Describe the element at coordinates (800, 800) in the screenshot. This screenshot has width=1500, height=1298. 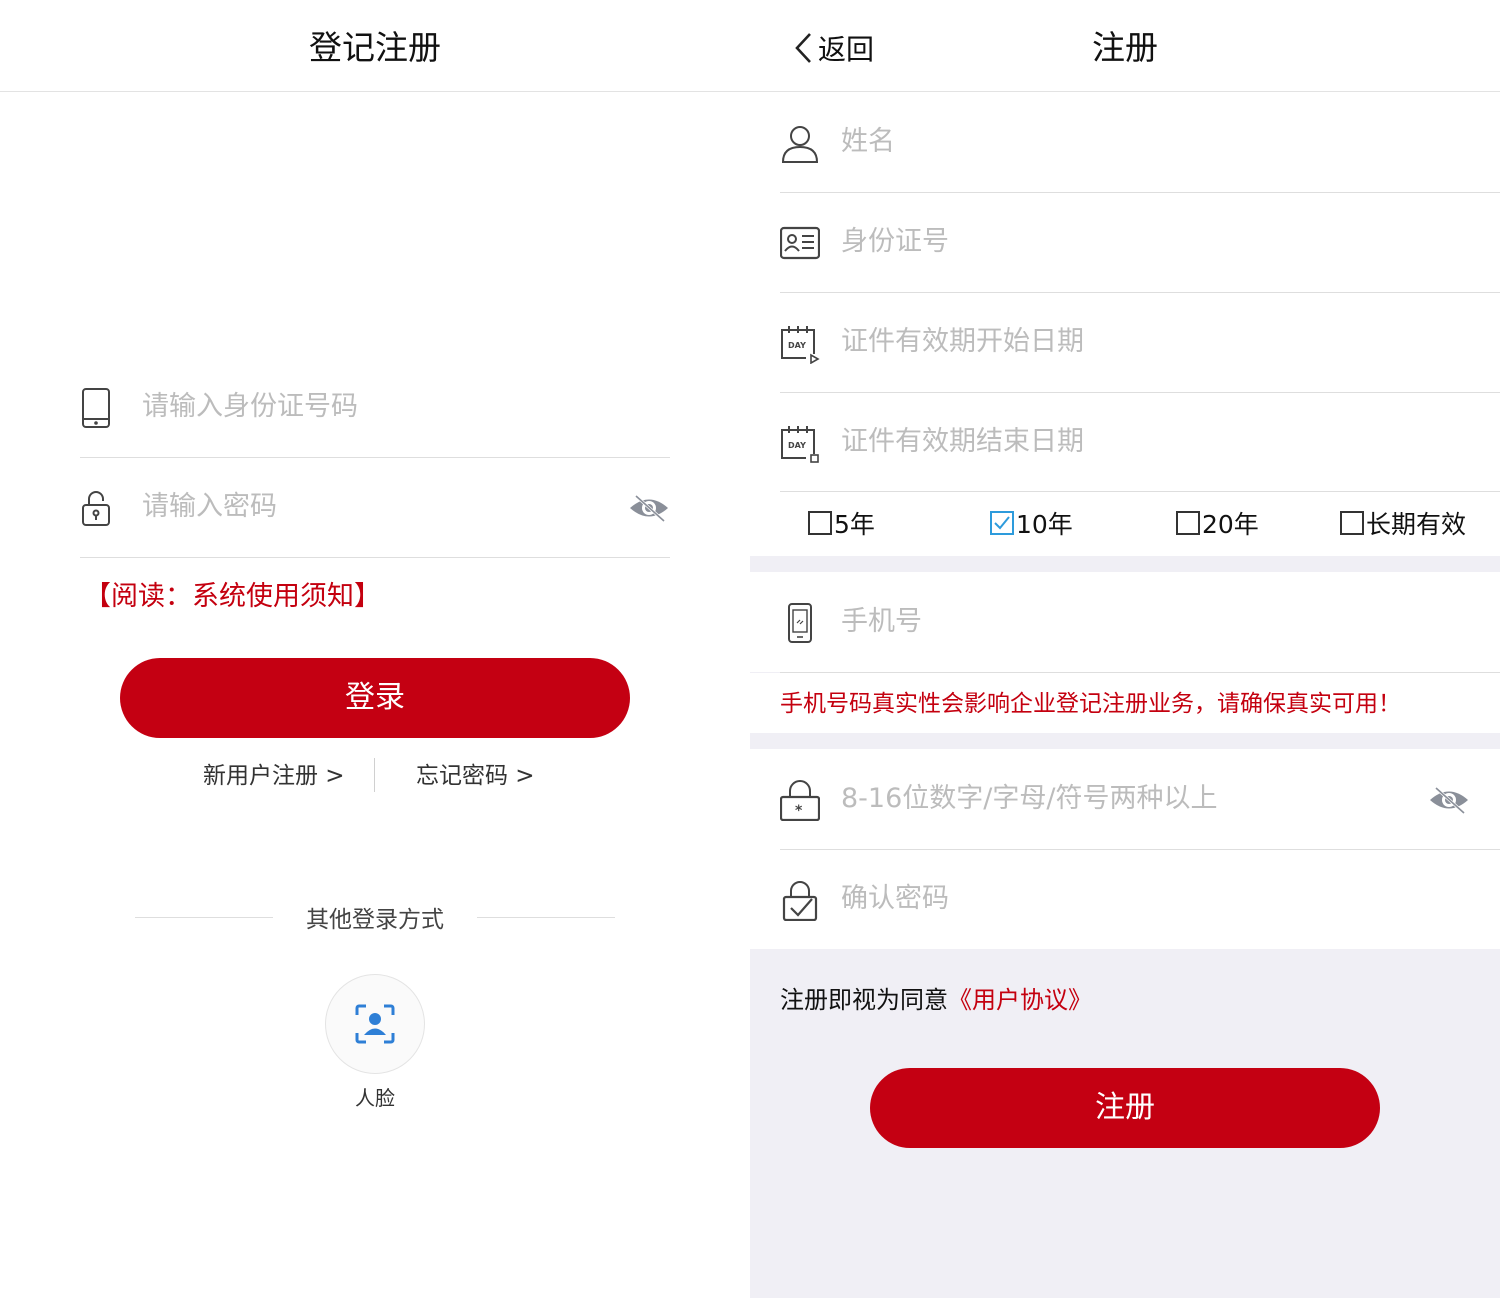
I see `lock-star-icon: *` at that location.